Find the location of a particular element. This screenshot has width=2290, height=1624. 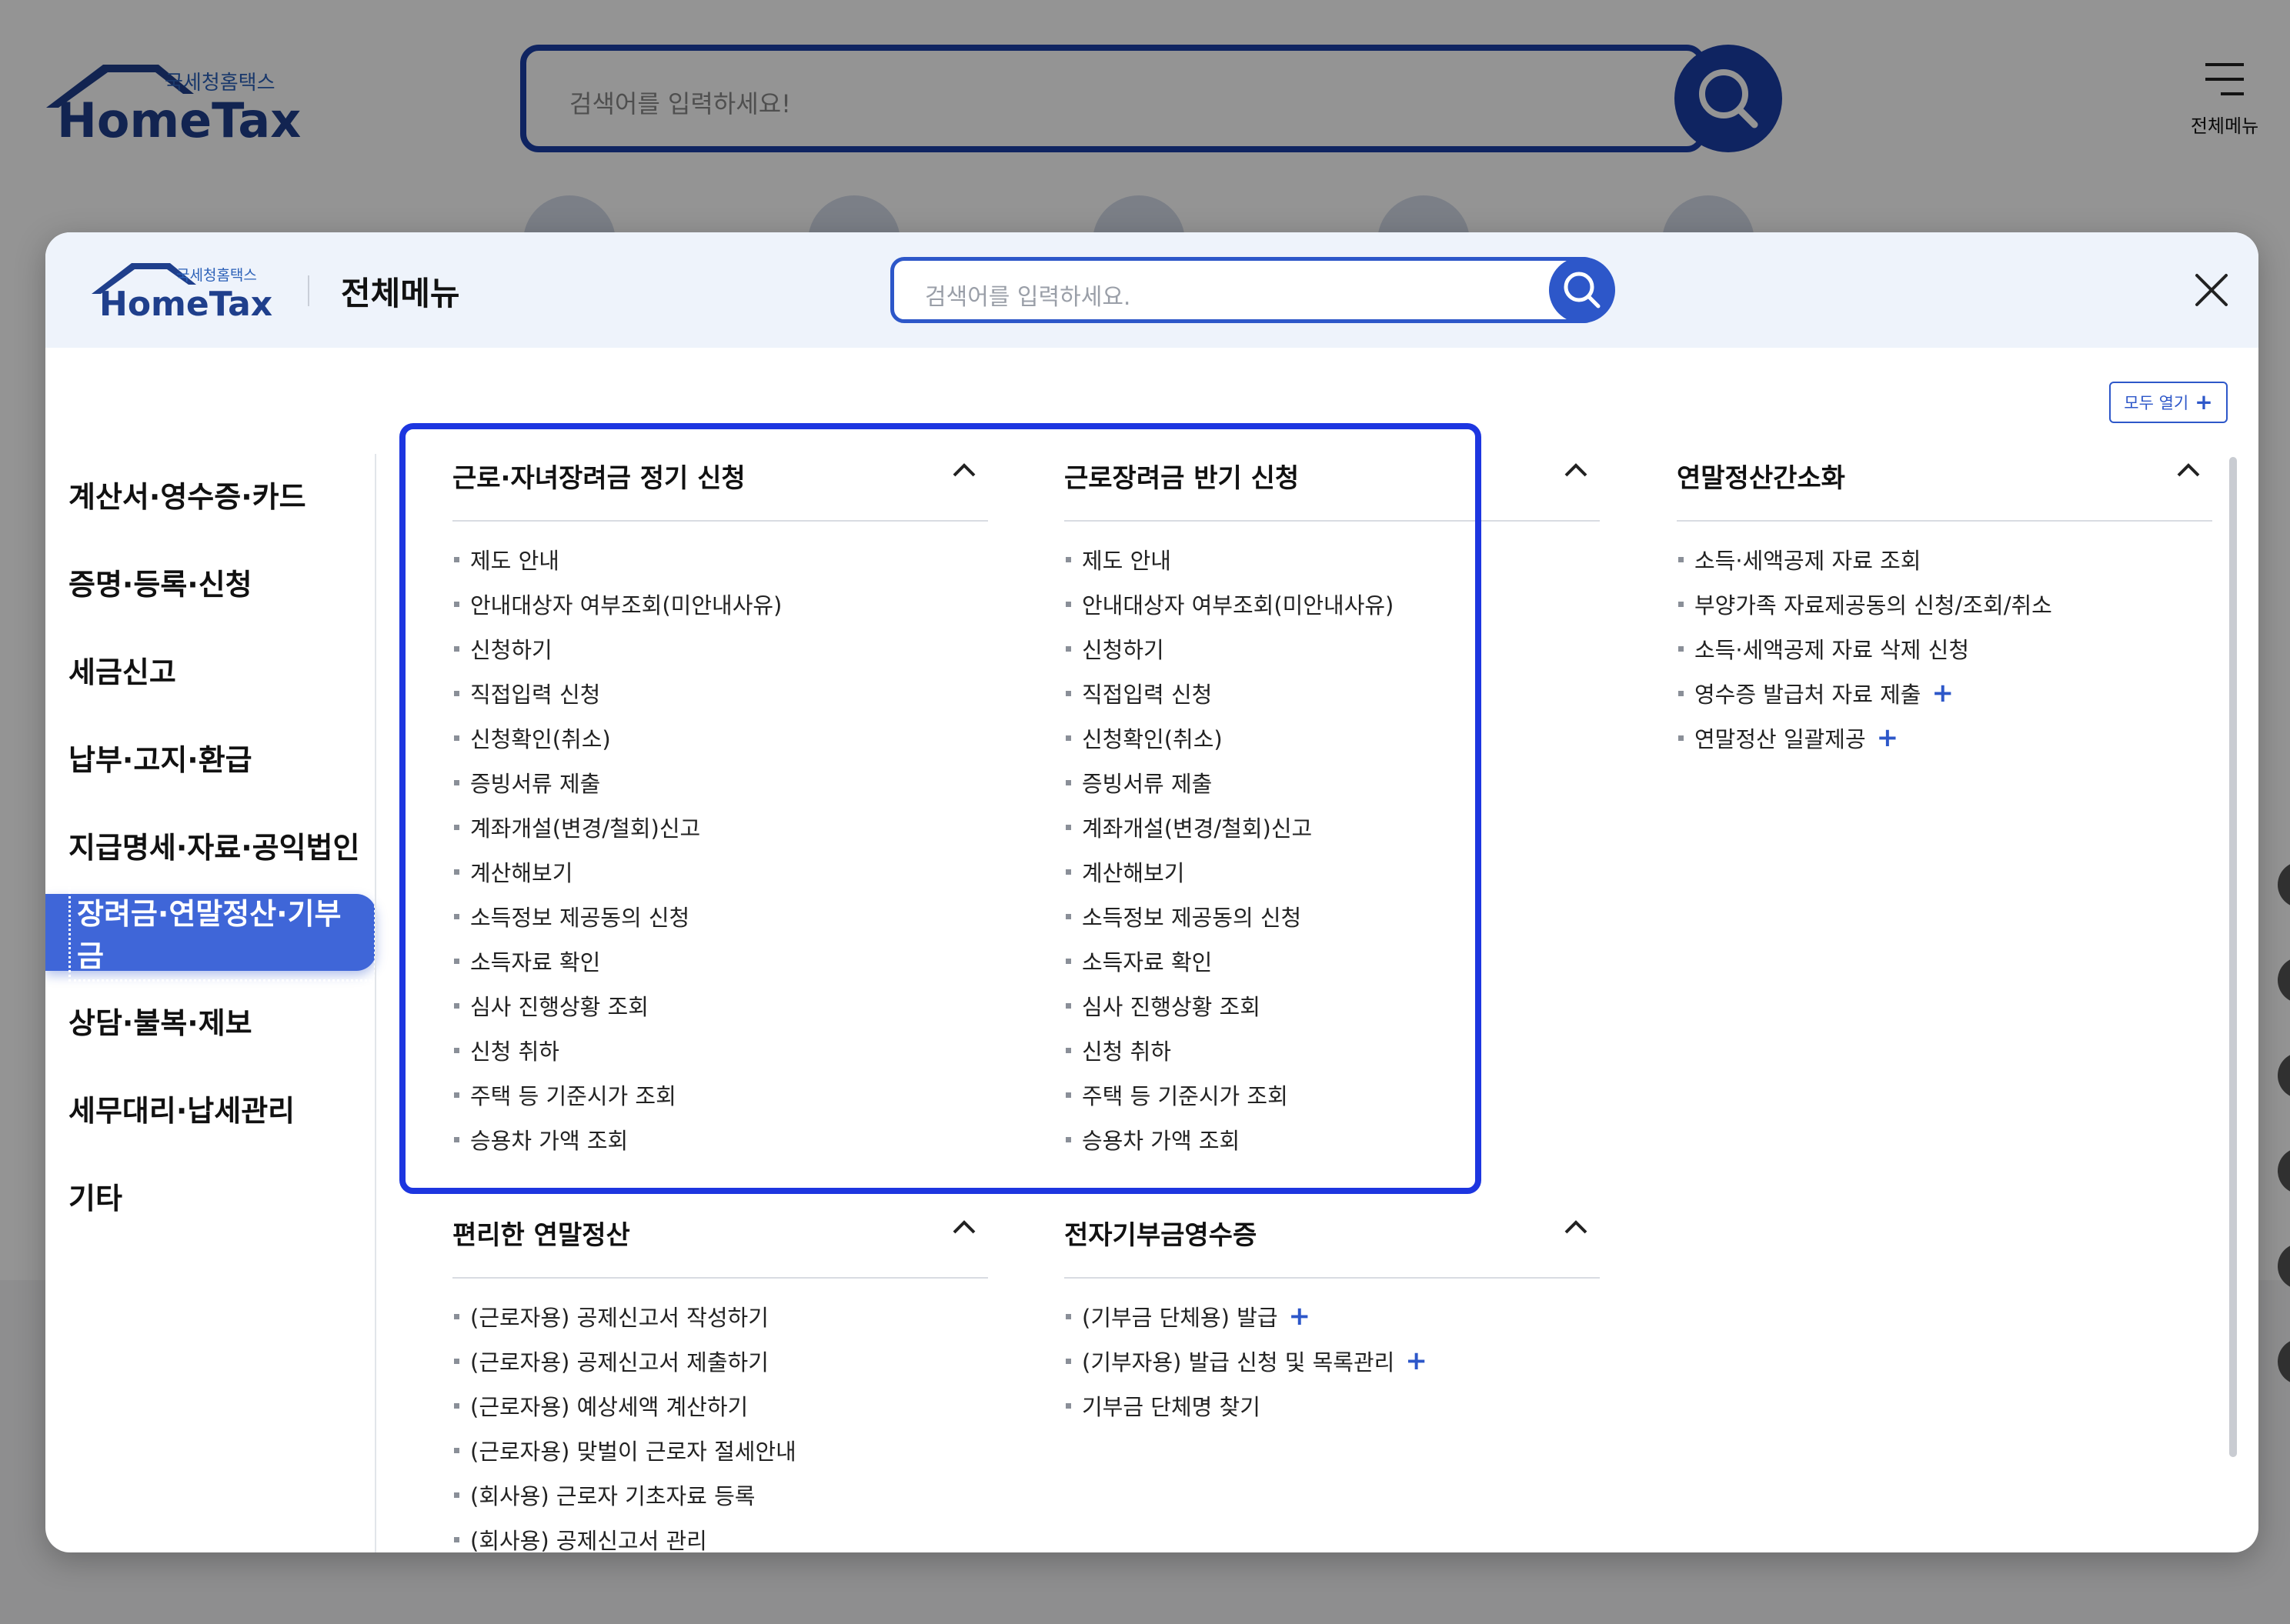

sidebar-item-payment: 납부·고지·환급 is located at coordinates (210, 757).